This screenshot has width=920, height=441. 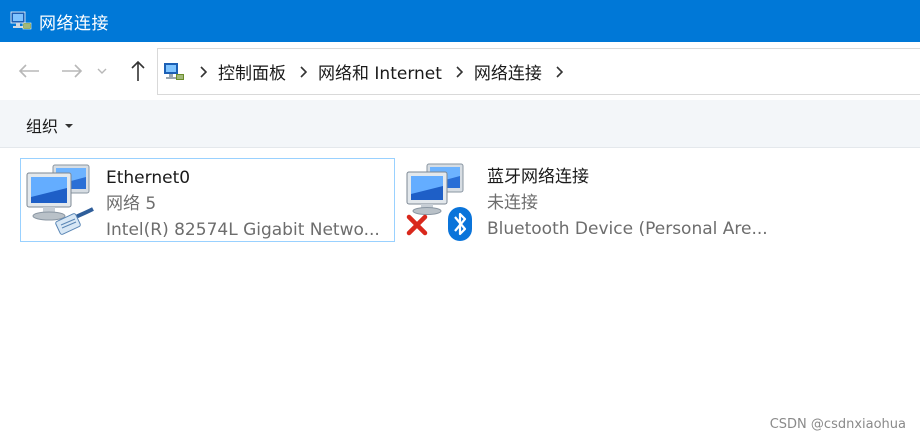 I want to click on title-bar: 网络连接, so click(x=460, y=21).